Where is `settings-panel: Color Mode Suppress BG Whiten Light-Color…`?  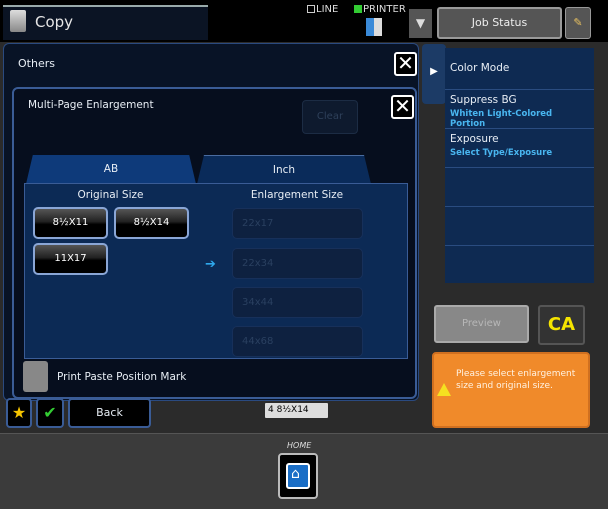 settings-panel: Color Mode Suppress BG Whiten Light-Color… is located at coordinates (519, 165).